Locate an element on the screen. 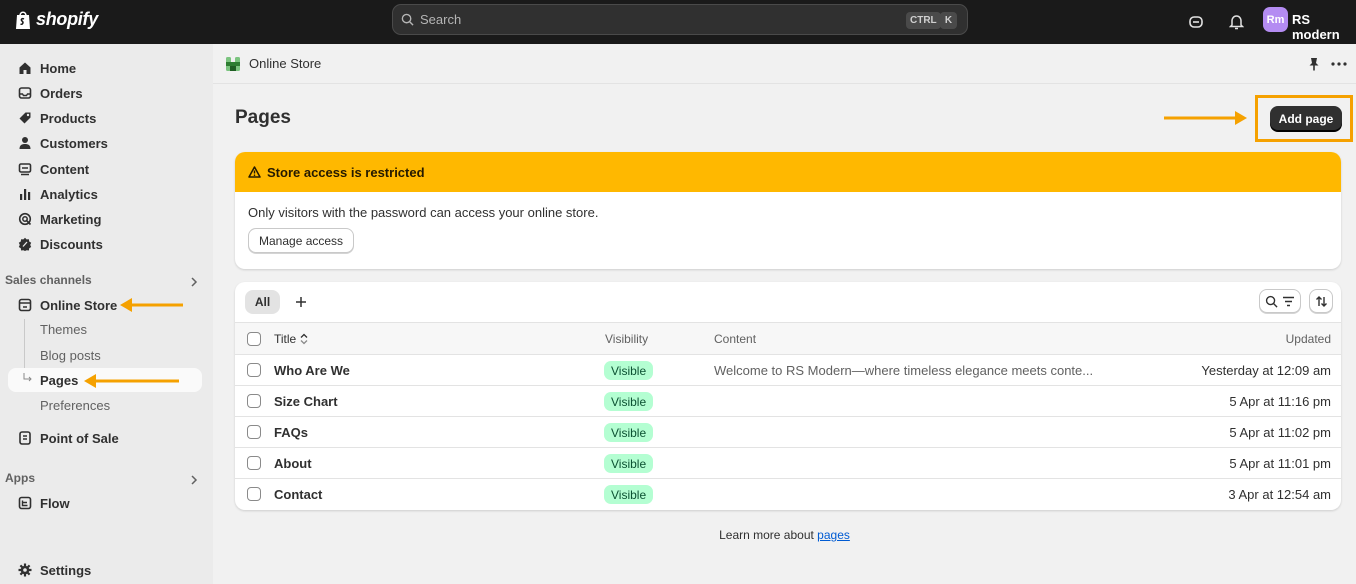 This screenshot has height=584, width=1356. sidebar-item-label: Home is located at coordinates (58, 68).